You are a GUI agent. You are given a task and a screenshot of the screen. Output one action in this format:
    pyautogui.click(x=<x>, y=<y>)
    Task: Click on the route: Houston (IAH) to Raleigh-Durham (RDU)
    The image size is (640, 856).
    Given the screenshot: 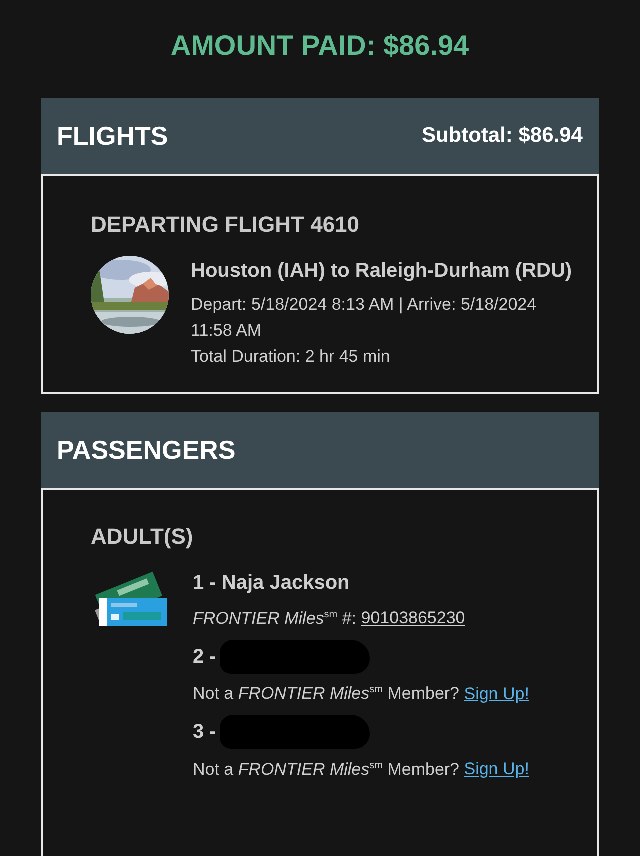 What is the action you would take?
    pyautogui.click(x=382, y=271)
    